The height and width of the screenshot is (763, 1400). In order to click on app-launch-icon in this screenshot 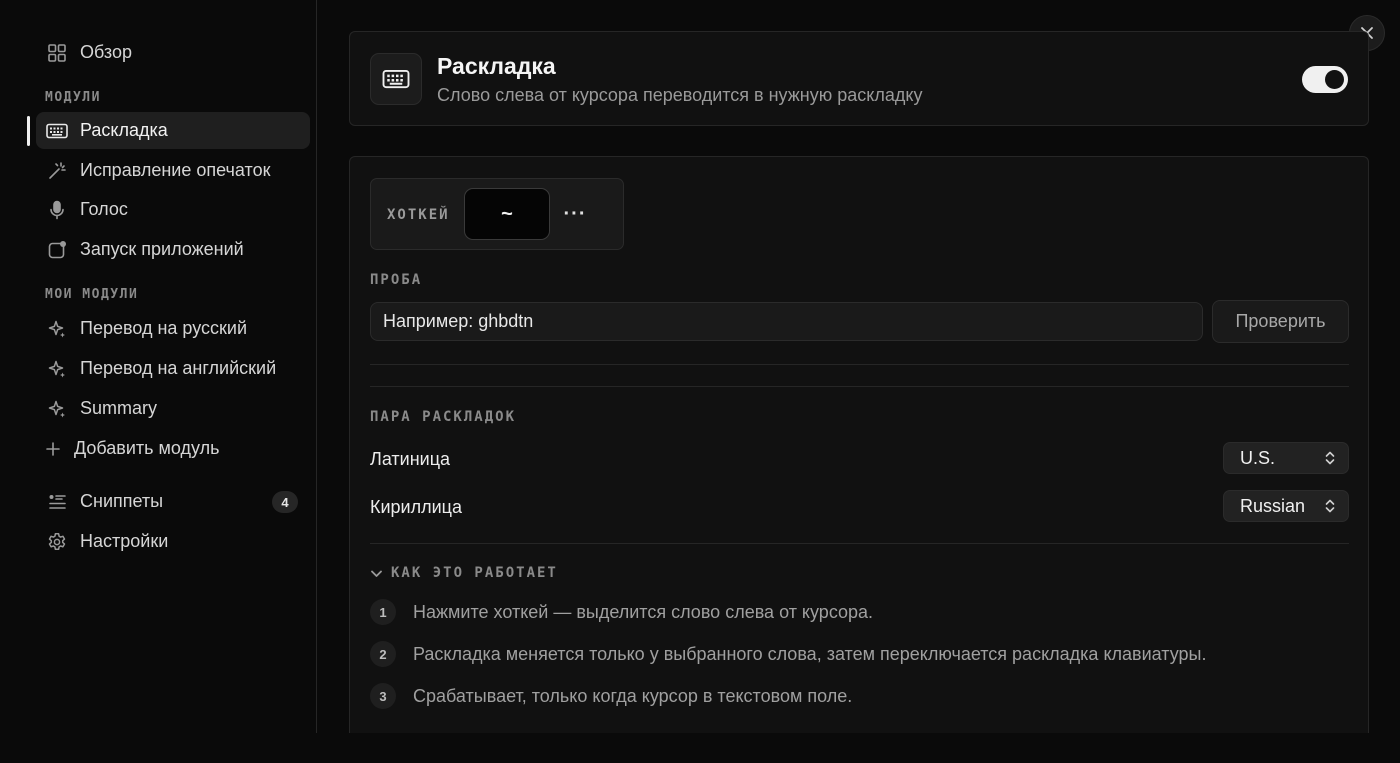, I will do `click(57, 250)`.